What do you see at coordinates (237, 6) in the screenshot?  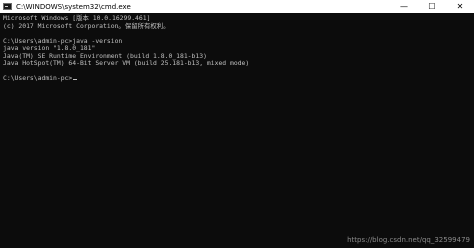 I see `title-bar: C:\WINDOWS\system32\cmd.exe — ☐ ✕` at bounding box center [237, 6].